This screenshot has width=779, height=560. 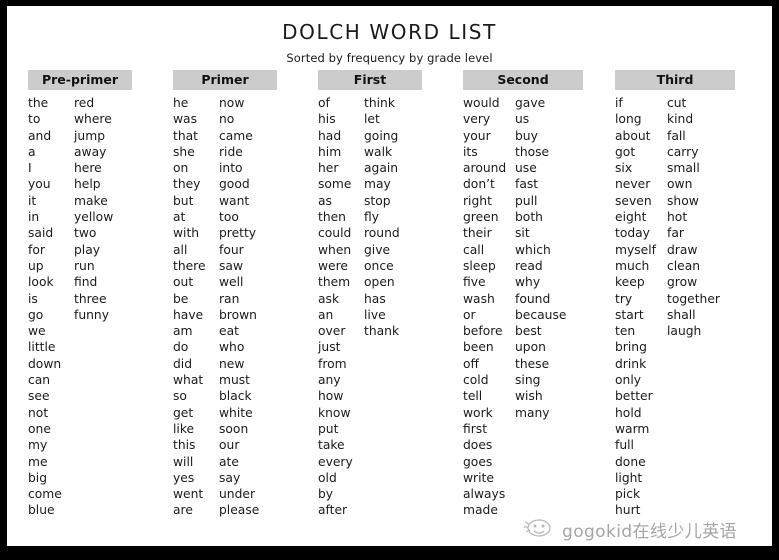 I want to click on word-item: clean, so click(x=684, y=265).